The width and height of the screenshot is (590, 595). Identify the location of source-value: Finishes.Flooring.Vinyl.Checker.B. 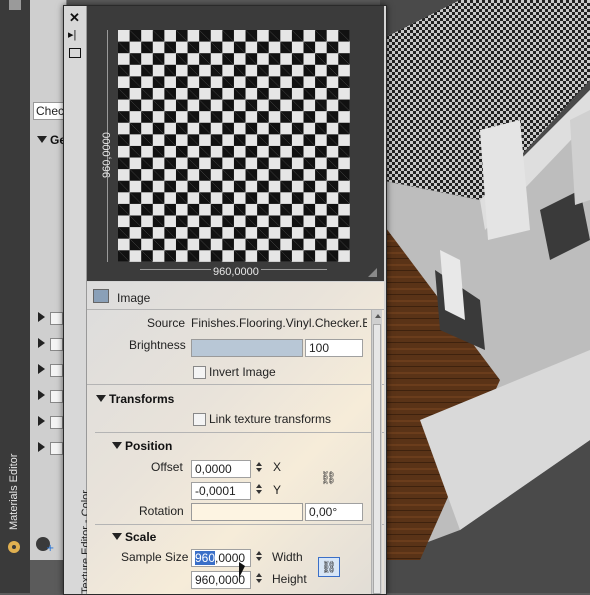
(279, 323).